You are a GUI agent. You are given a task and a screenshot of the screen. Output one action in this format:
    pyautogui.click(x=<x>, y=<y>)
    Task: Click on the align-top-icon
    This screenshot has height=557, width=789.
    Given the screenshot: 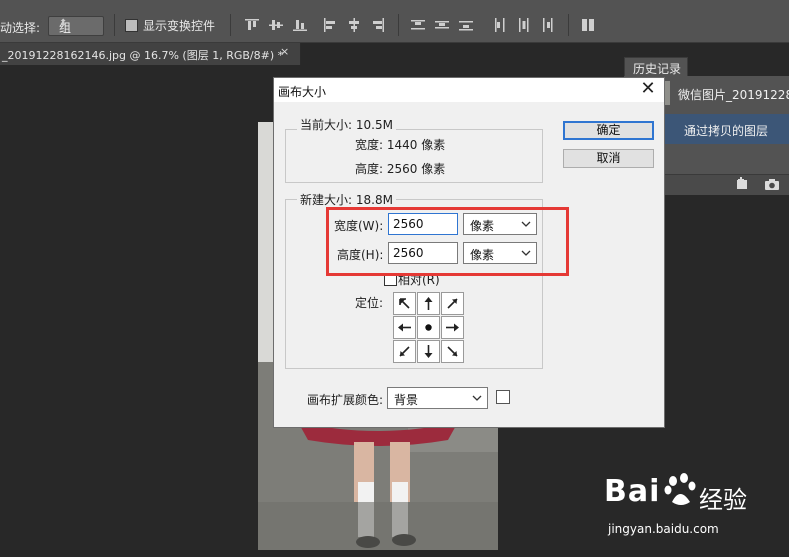 What is the action you would take?
    pyautogui.click(x=252, y=25)
    